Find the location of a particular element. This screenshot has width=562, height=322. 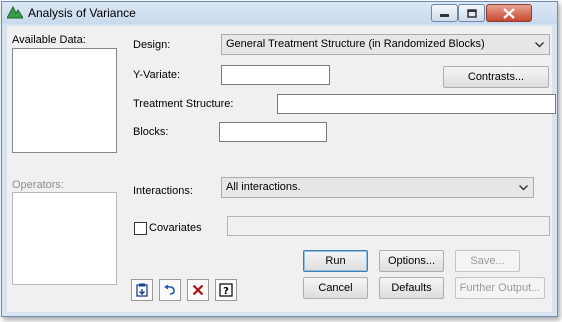

app-icon is located at coordinates (15, 13).